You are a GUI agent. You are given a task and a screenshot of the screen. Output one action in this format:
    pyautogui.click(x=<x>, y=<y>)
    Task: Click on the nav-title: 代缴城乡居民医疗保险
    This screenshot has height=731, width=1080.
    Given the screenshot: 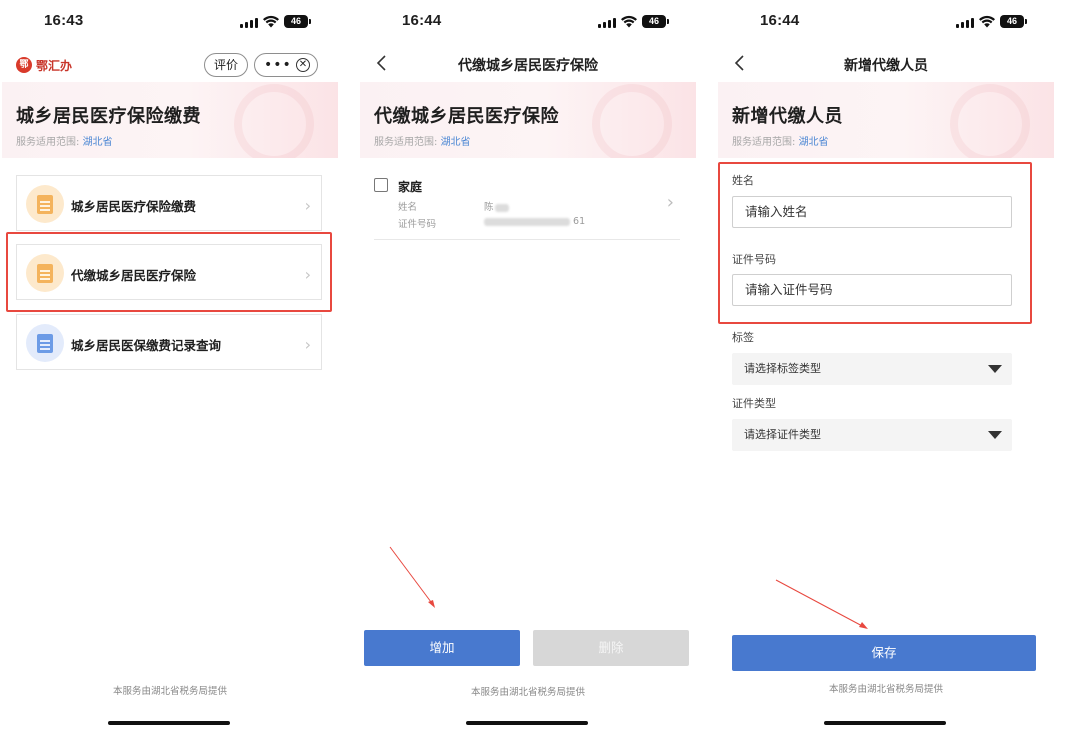 What is the action you would take?
    pyautogui.click(x=528, y=66)
    